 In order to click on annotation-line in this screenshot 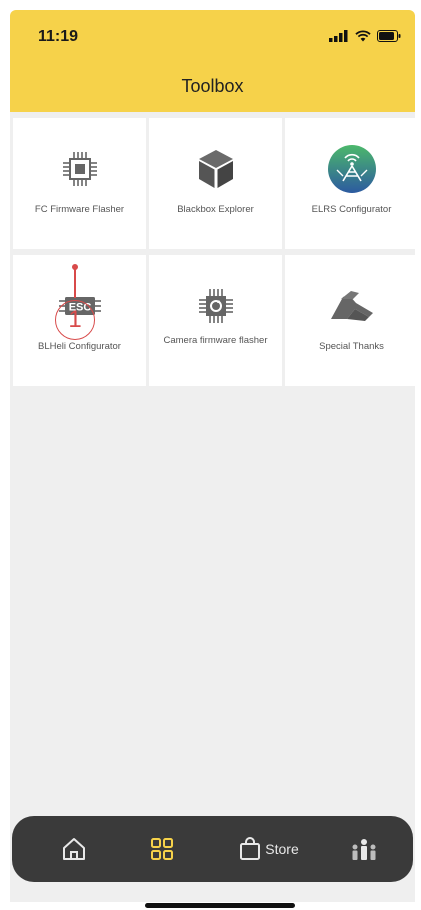, I will do `click(75, 283)`.